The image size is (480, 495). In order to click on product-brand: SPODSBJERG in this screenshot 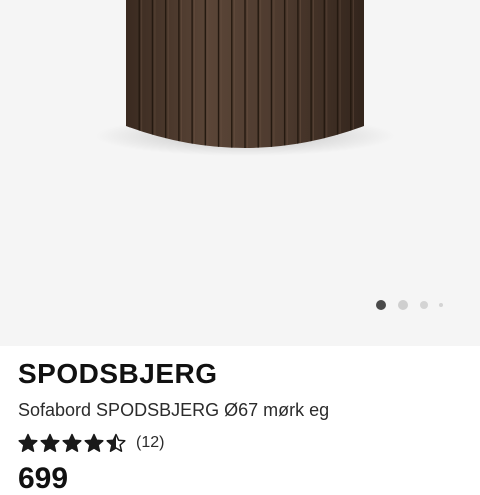, I will do `click(118, 373)`.